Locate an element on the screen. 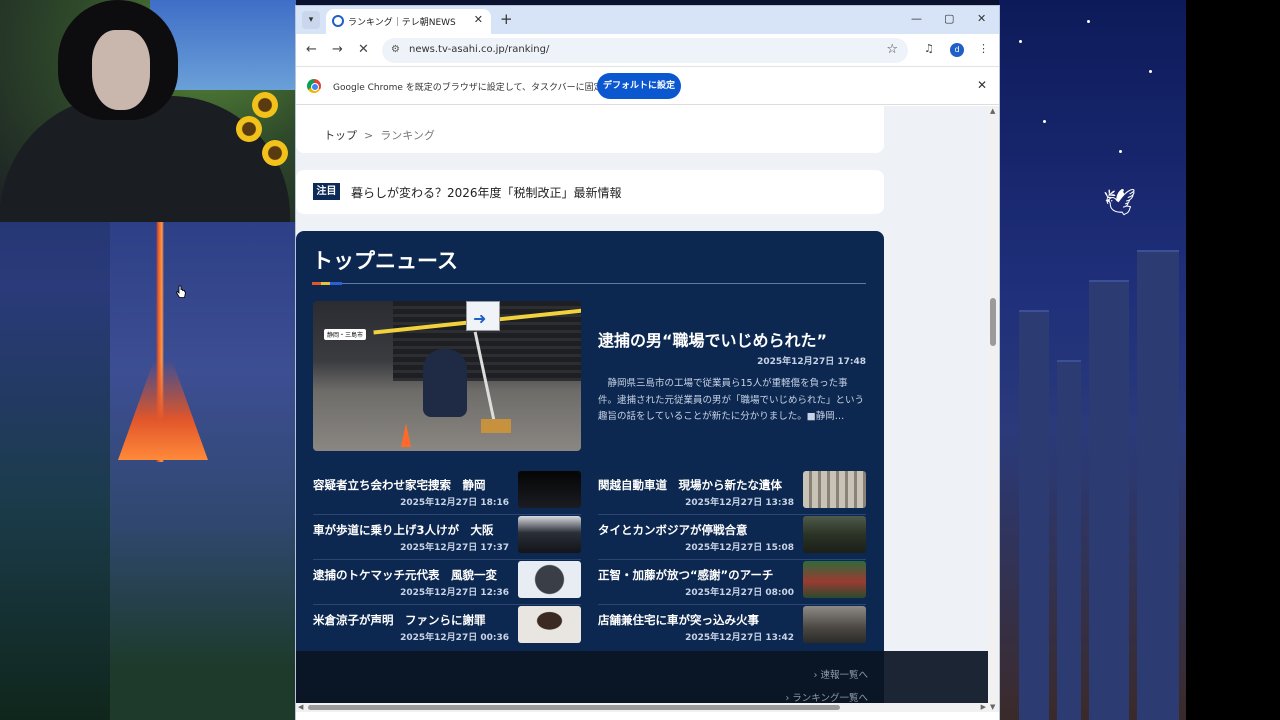 This screenshot has height=720, width=1280. tab-title: ランキング｜テレ朝NEWS is located at coordinates (402, 23).